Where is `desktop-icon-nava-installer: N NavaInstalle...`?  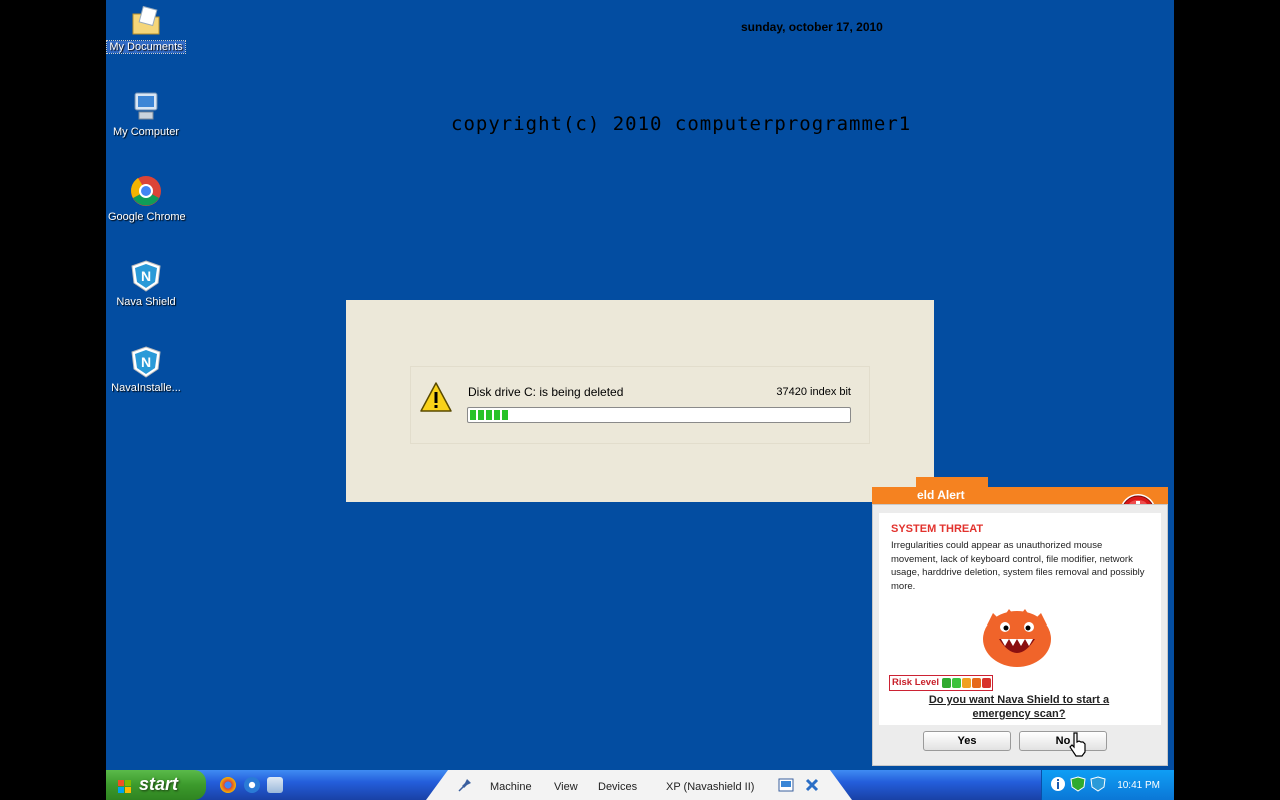
desktop-icon-nava-installer: N NavaInstalle... is located at coordinates (146, 369).